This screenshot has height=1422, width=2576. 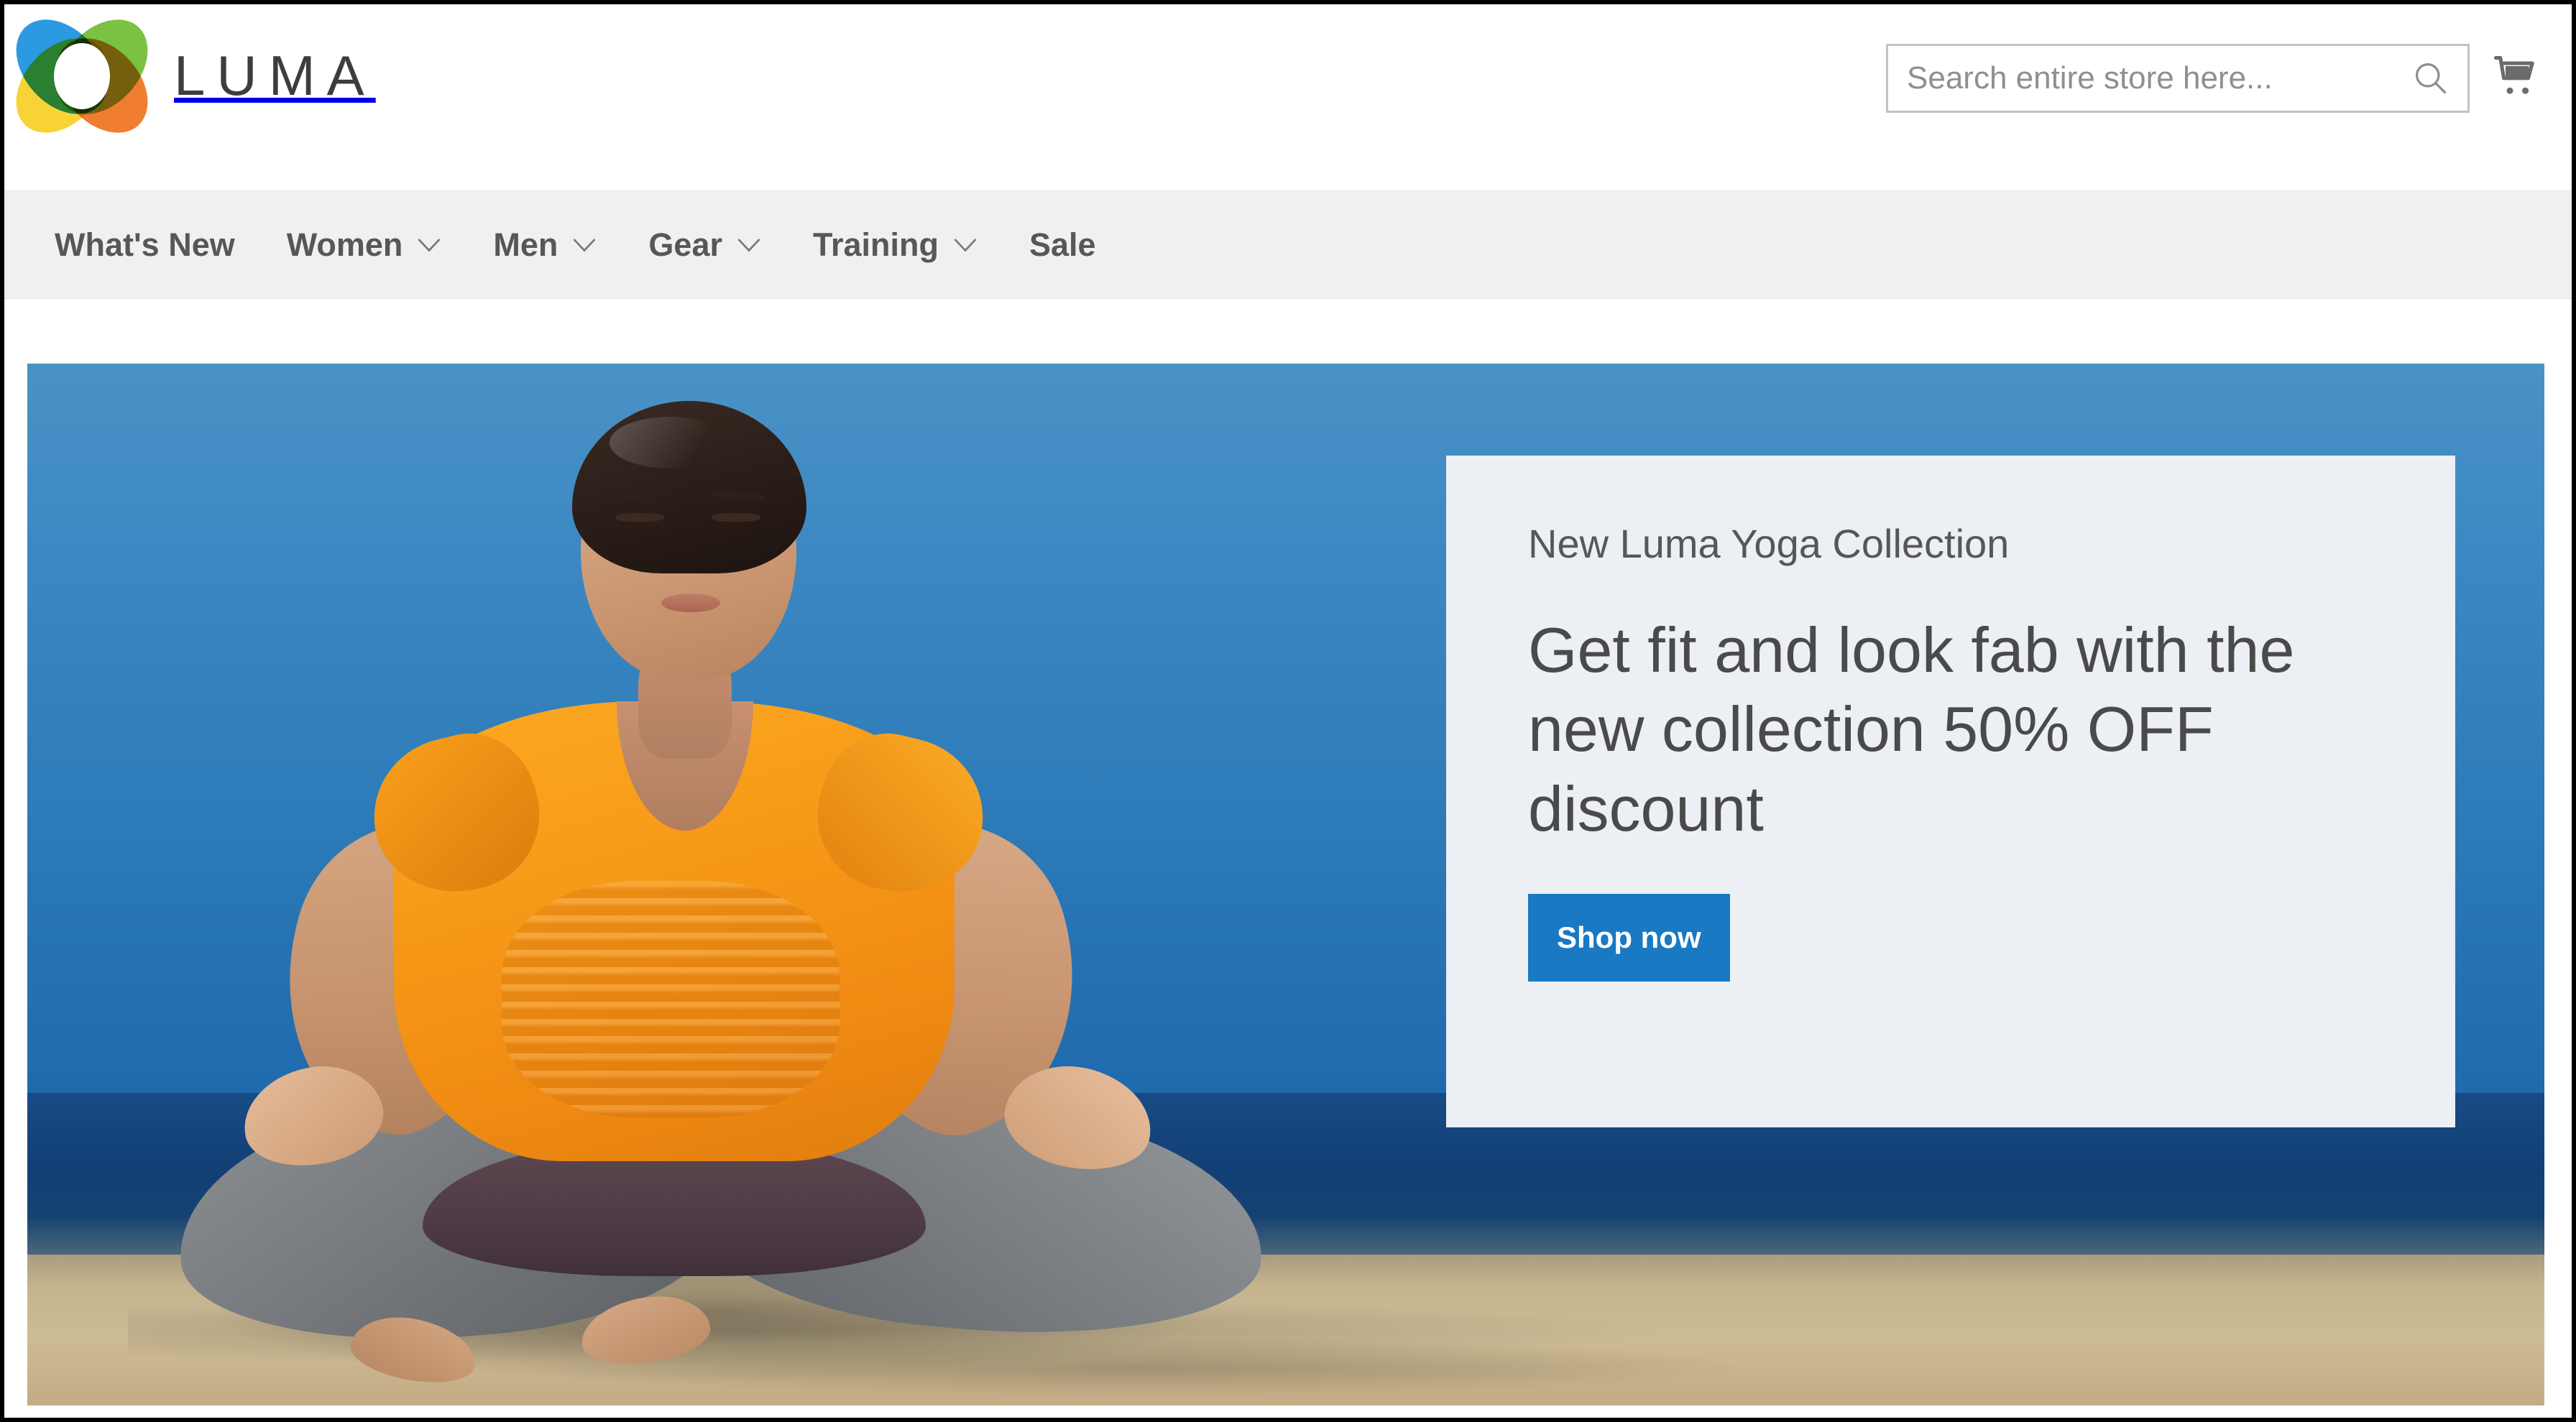 I want to click on shopping-cart-icon, so click(x=2516, y=78).